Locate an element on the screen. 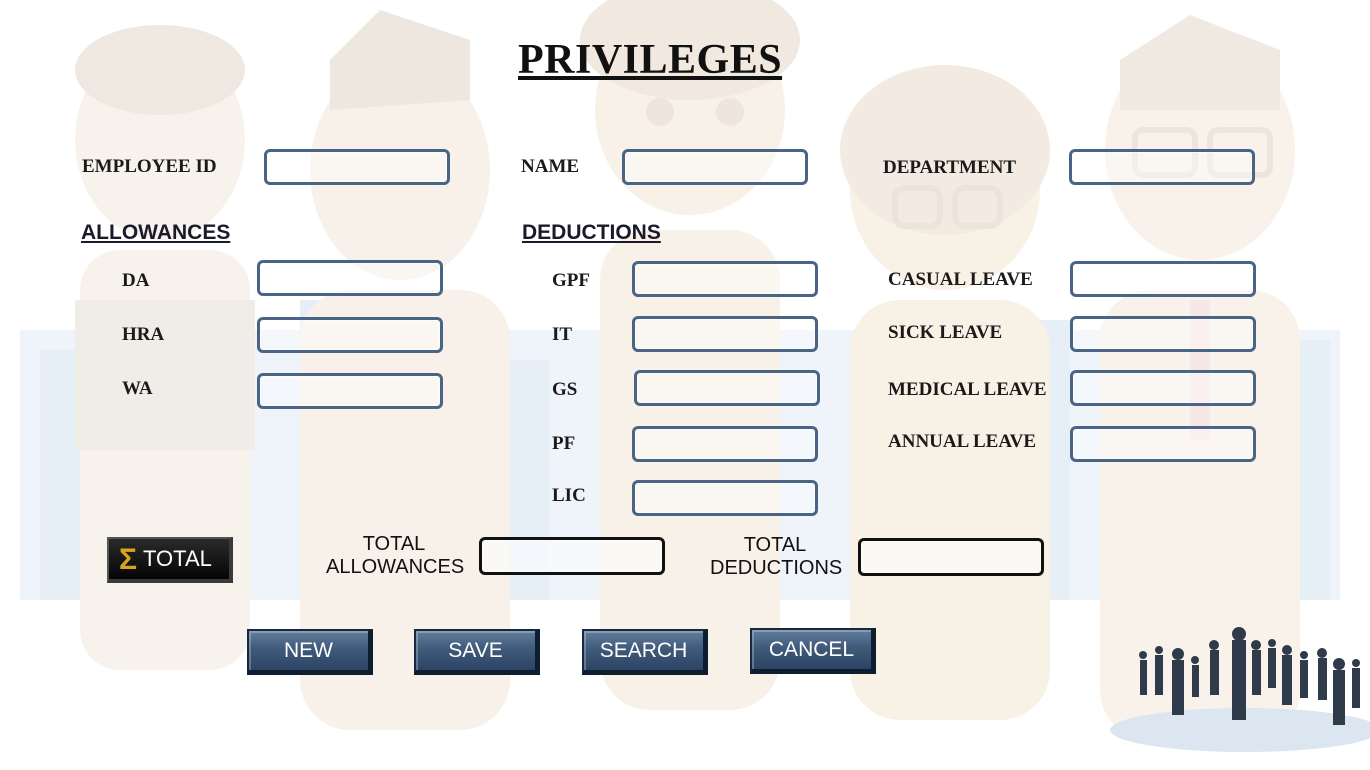  total-allowances-field is located at coordinates (572, 556).